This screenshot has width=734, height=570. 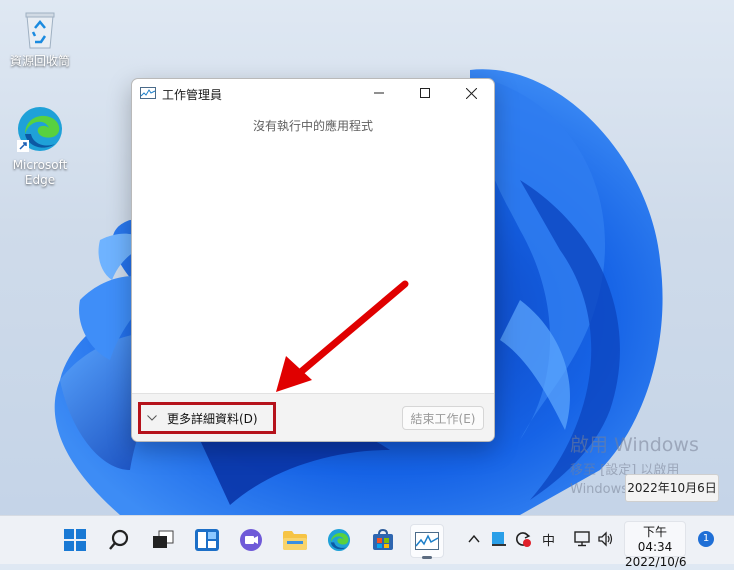 I want to click on task-manager-taskbar-button, so click(x=427, y=541).